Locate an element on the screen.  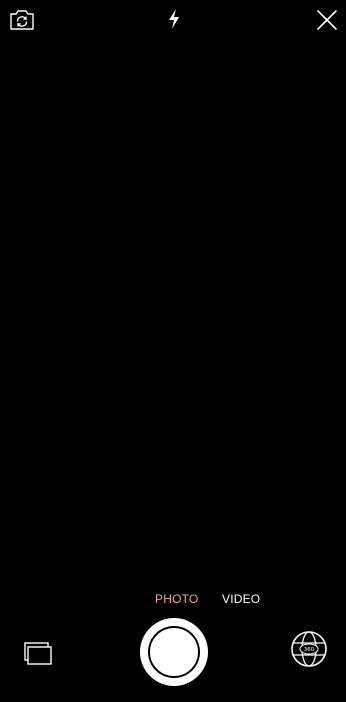
globe-360-icon: 360 is located at coordinates (309, 649).